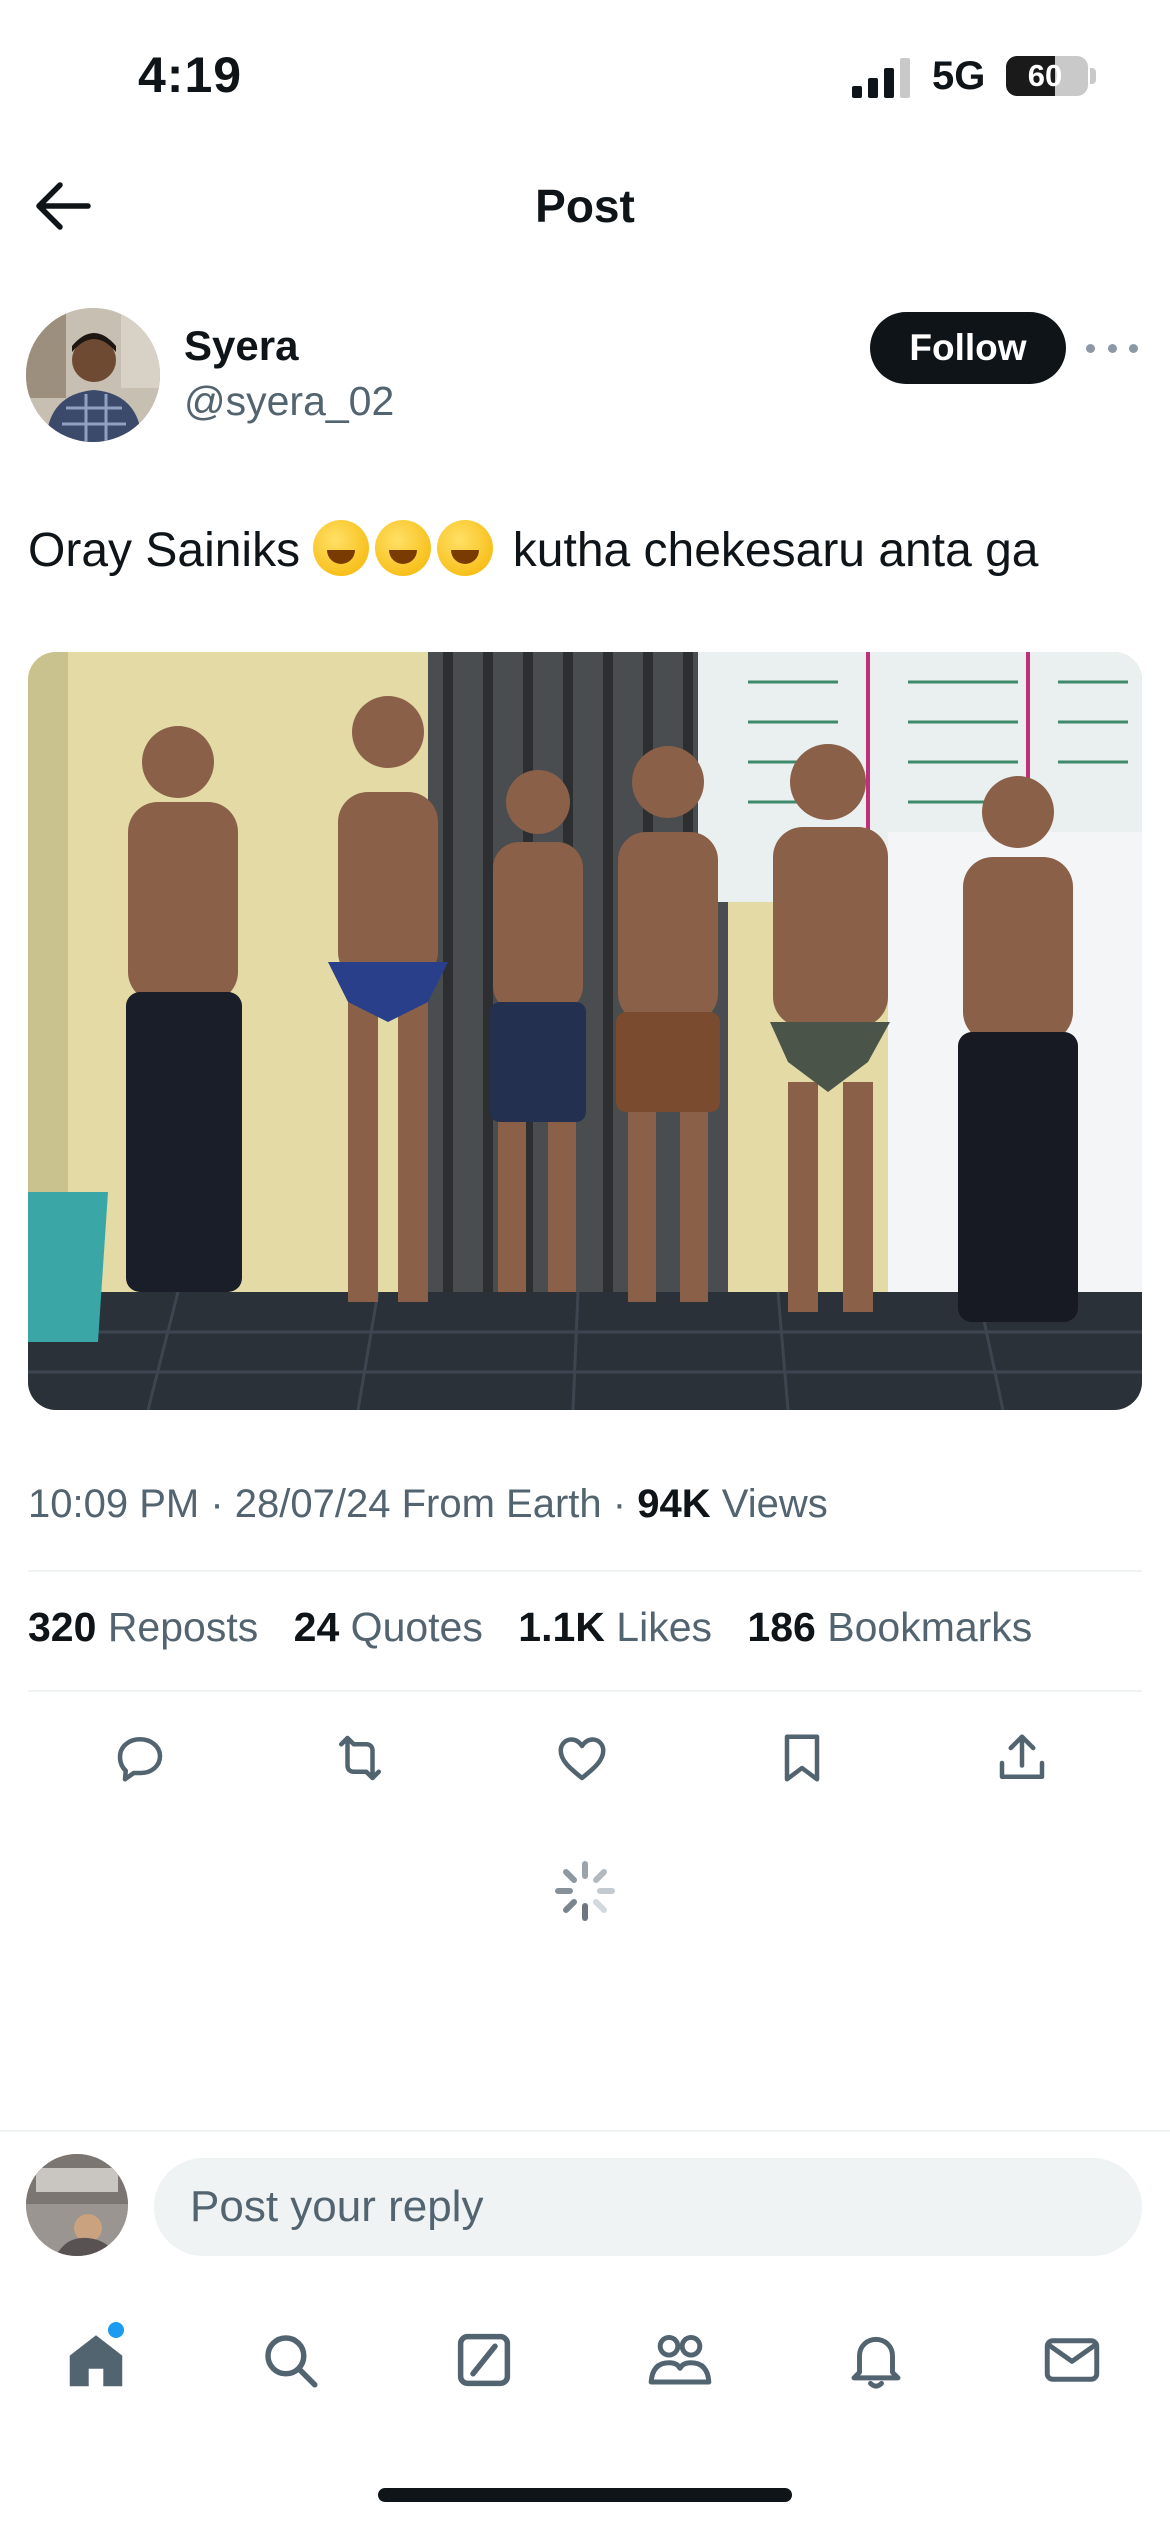  I want to click on tweet-source: From Earth, so click(501, 1504).